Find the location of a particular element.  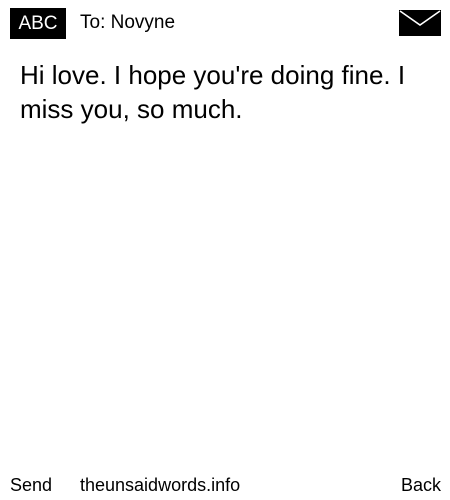

input-mode-indicator: ABC is located at coordinates (38, 23).